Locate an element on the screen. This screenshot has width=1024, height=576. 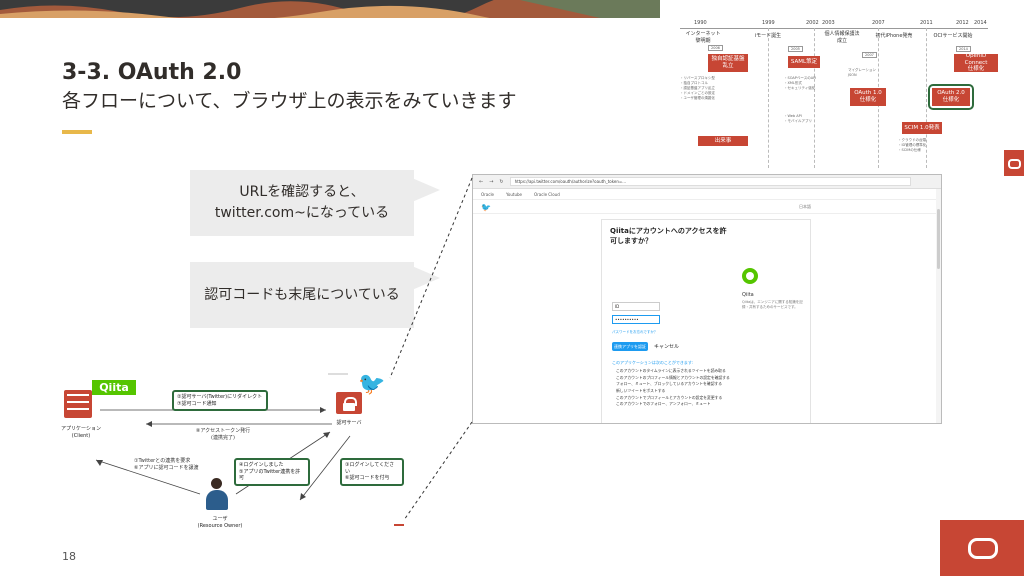
step-prompt-box: ③ログインしてください ⑥認可コードを付与 is located at coordinates (372, 472).